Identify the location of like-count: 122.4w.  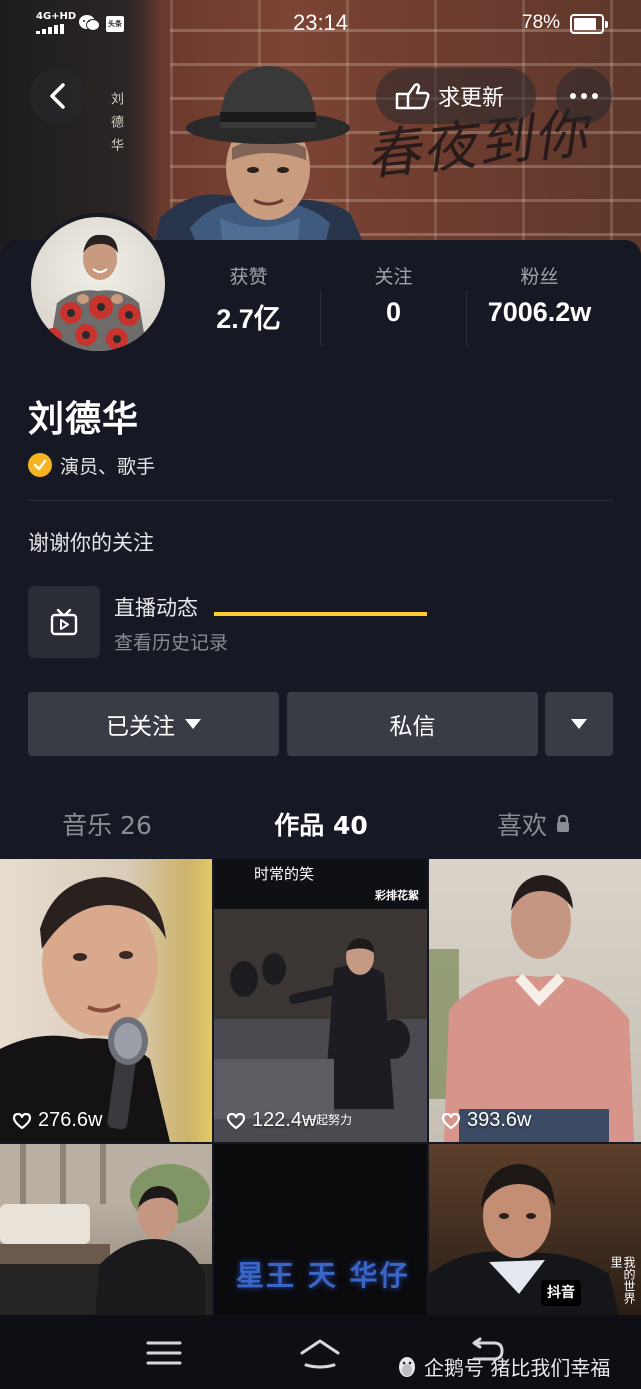
(271, 1120).